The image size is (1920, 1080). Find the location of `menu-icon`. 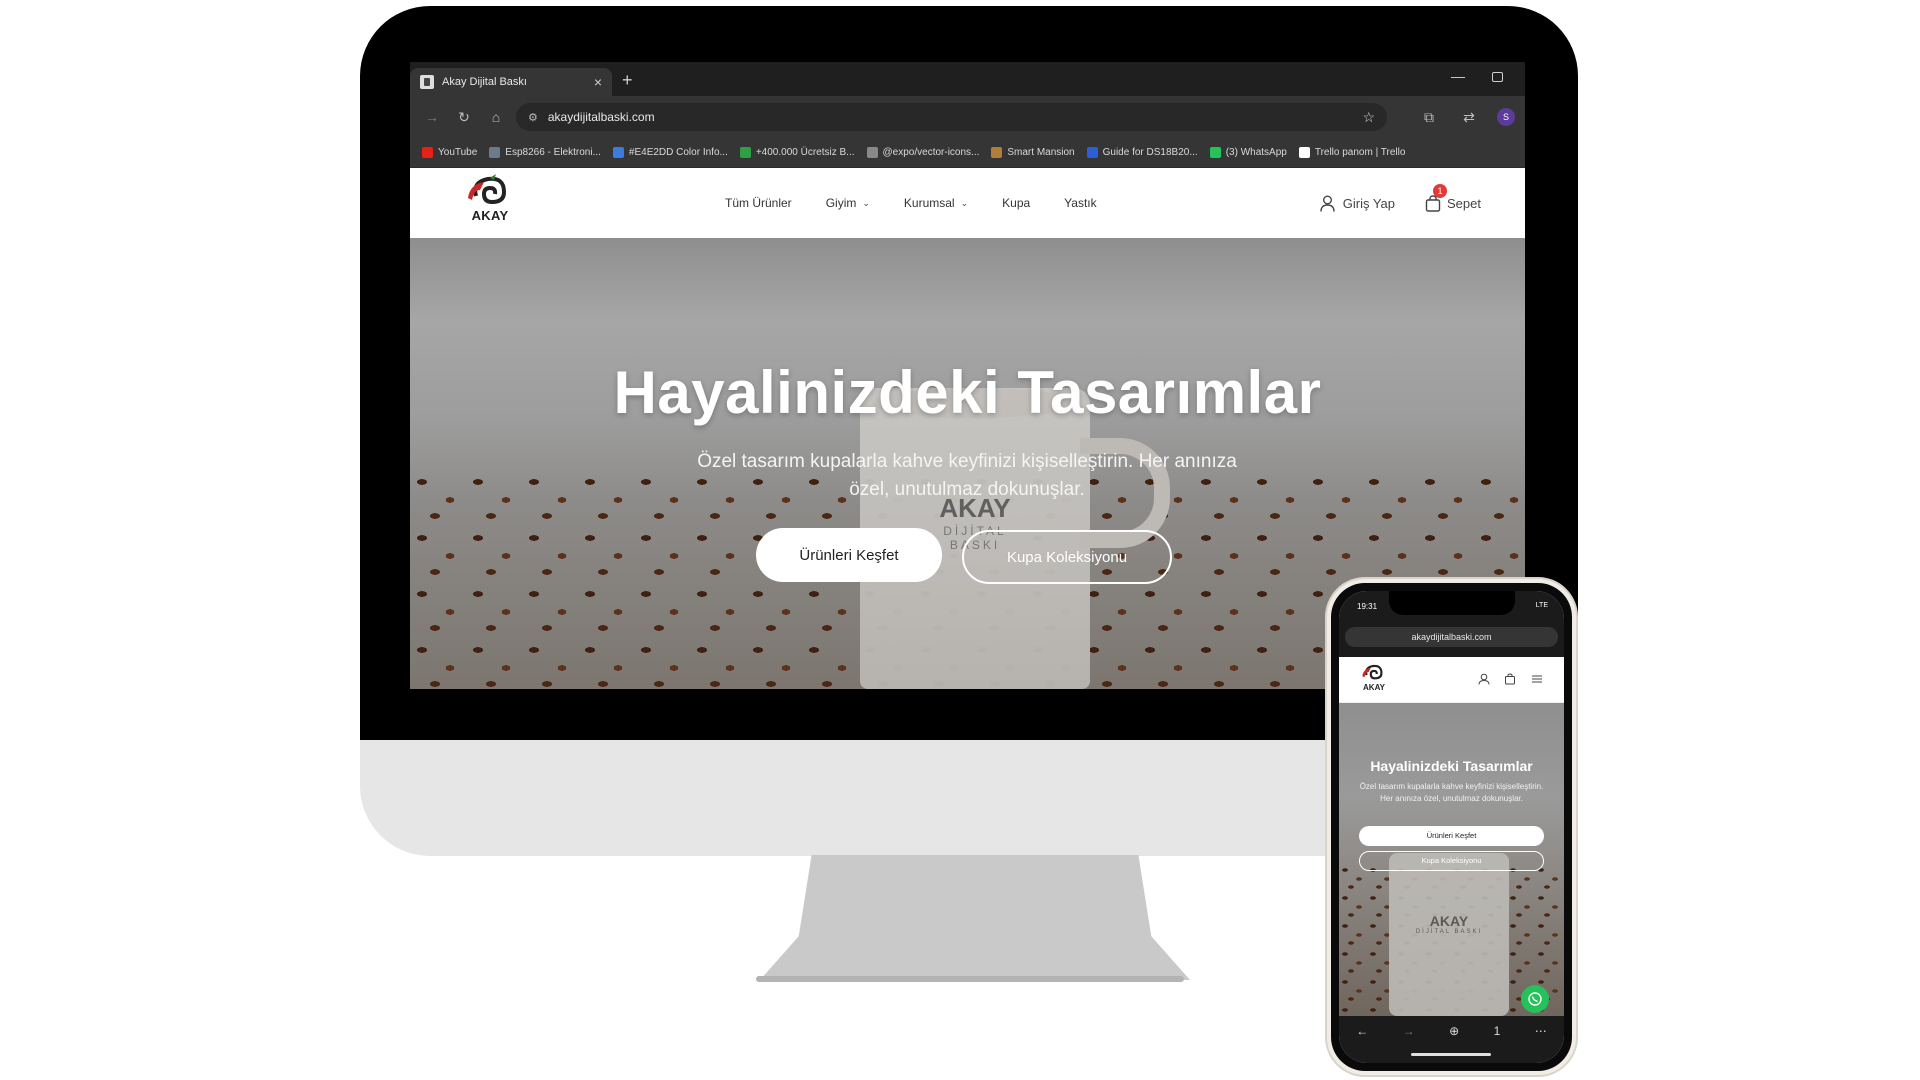

menu-icon is located at coordinates (1537, 679).